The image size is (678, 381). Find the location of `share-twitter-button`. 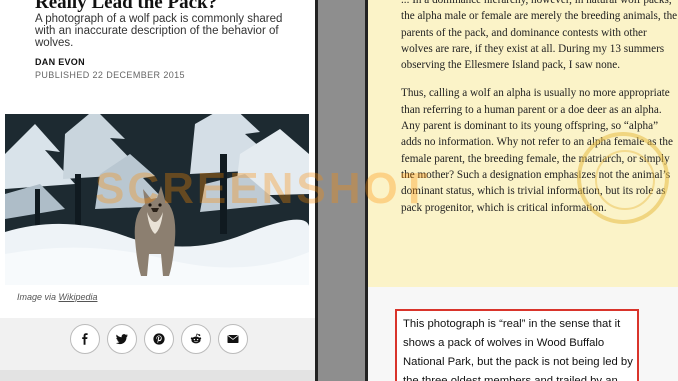

share-twitter-button is located at coordinates (122, 339).